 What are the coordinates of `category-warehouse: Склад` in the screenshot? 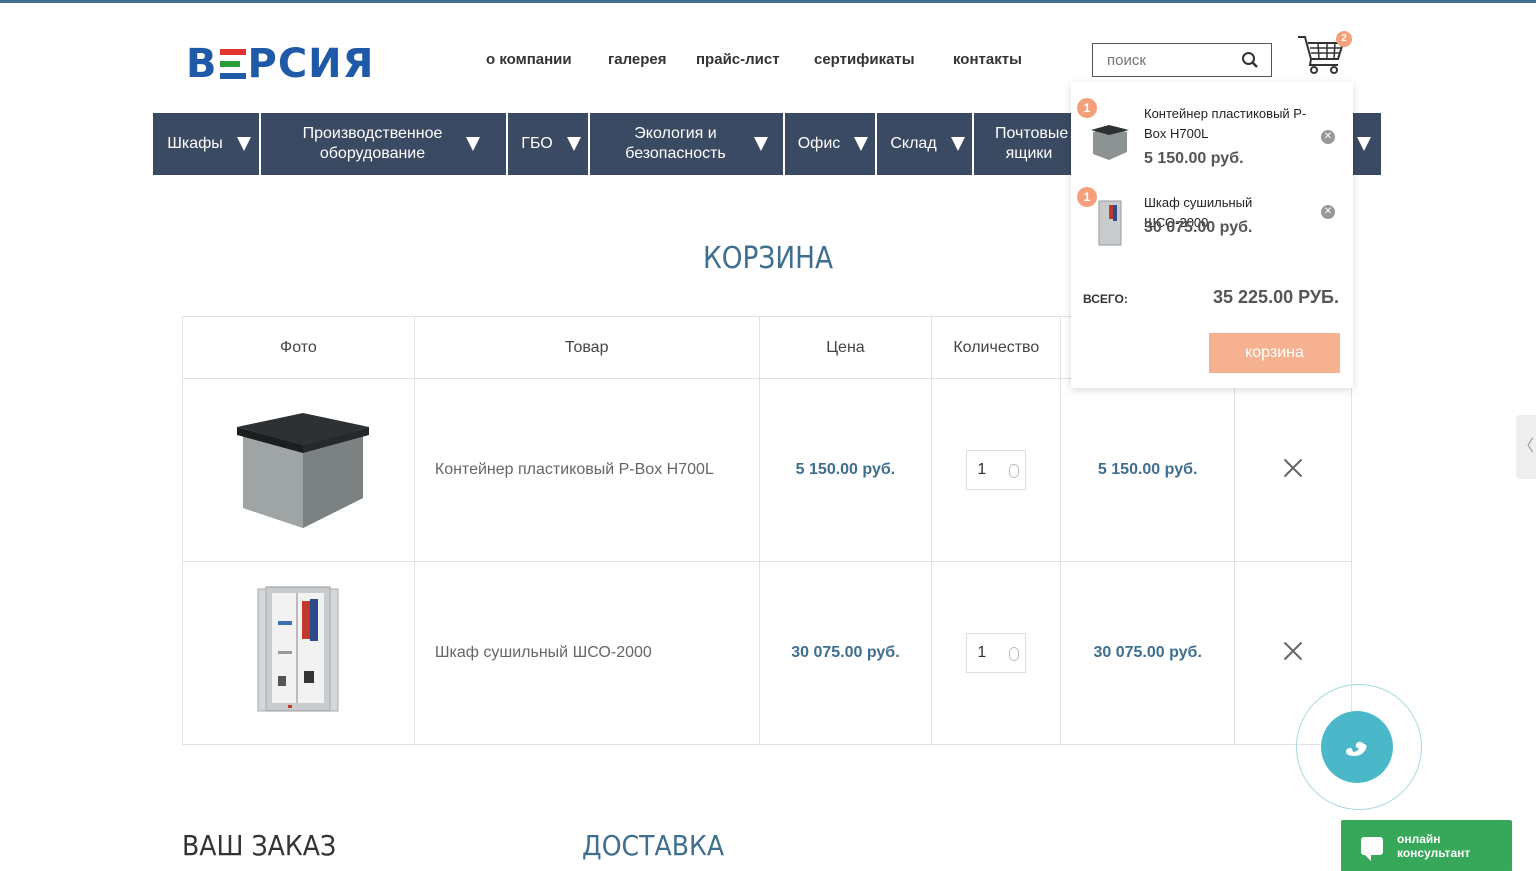 It's located at (925, 144).